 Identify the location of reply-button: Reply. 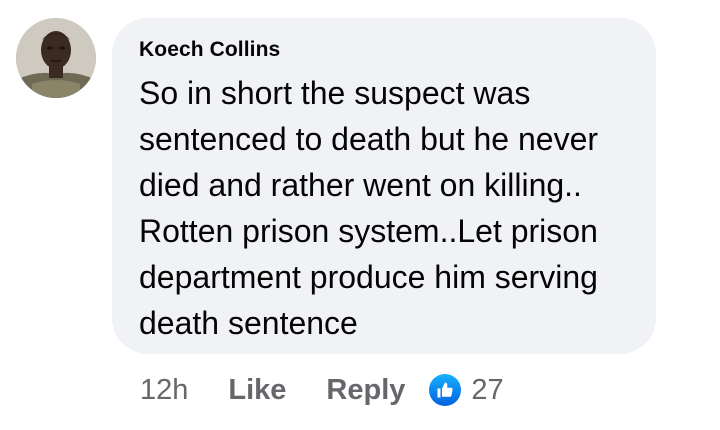
(365, 390).